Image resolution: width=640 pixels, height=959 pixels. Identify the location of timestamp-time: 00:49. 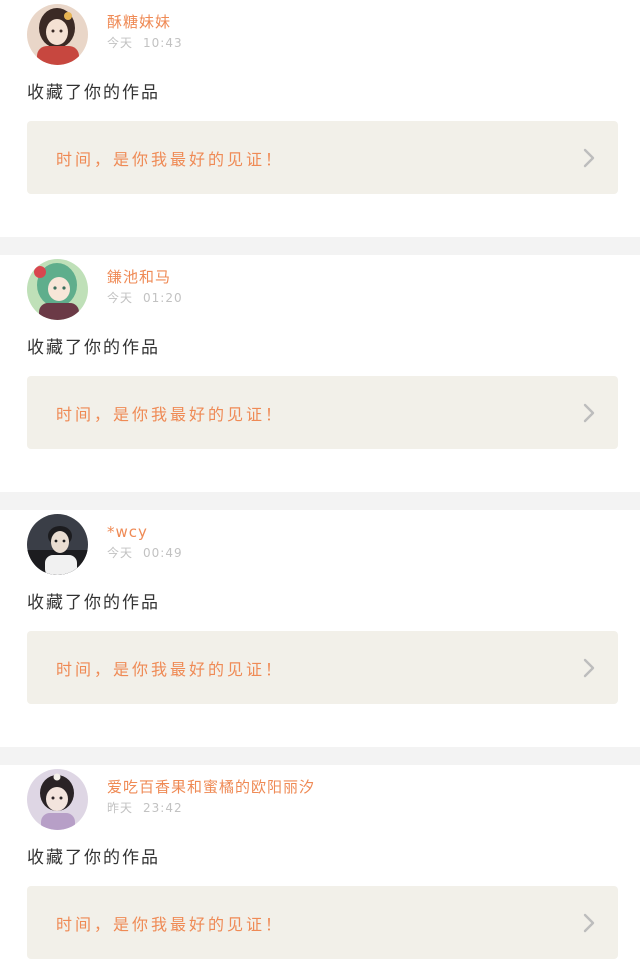
(163, 553).